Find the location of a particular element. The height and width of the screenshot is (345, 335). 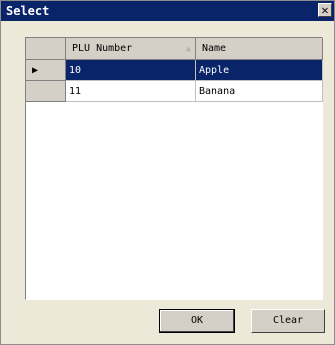

current-row-arrow-icon: ▶ is located at coordinates (35, 70).